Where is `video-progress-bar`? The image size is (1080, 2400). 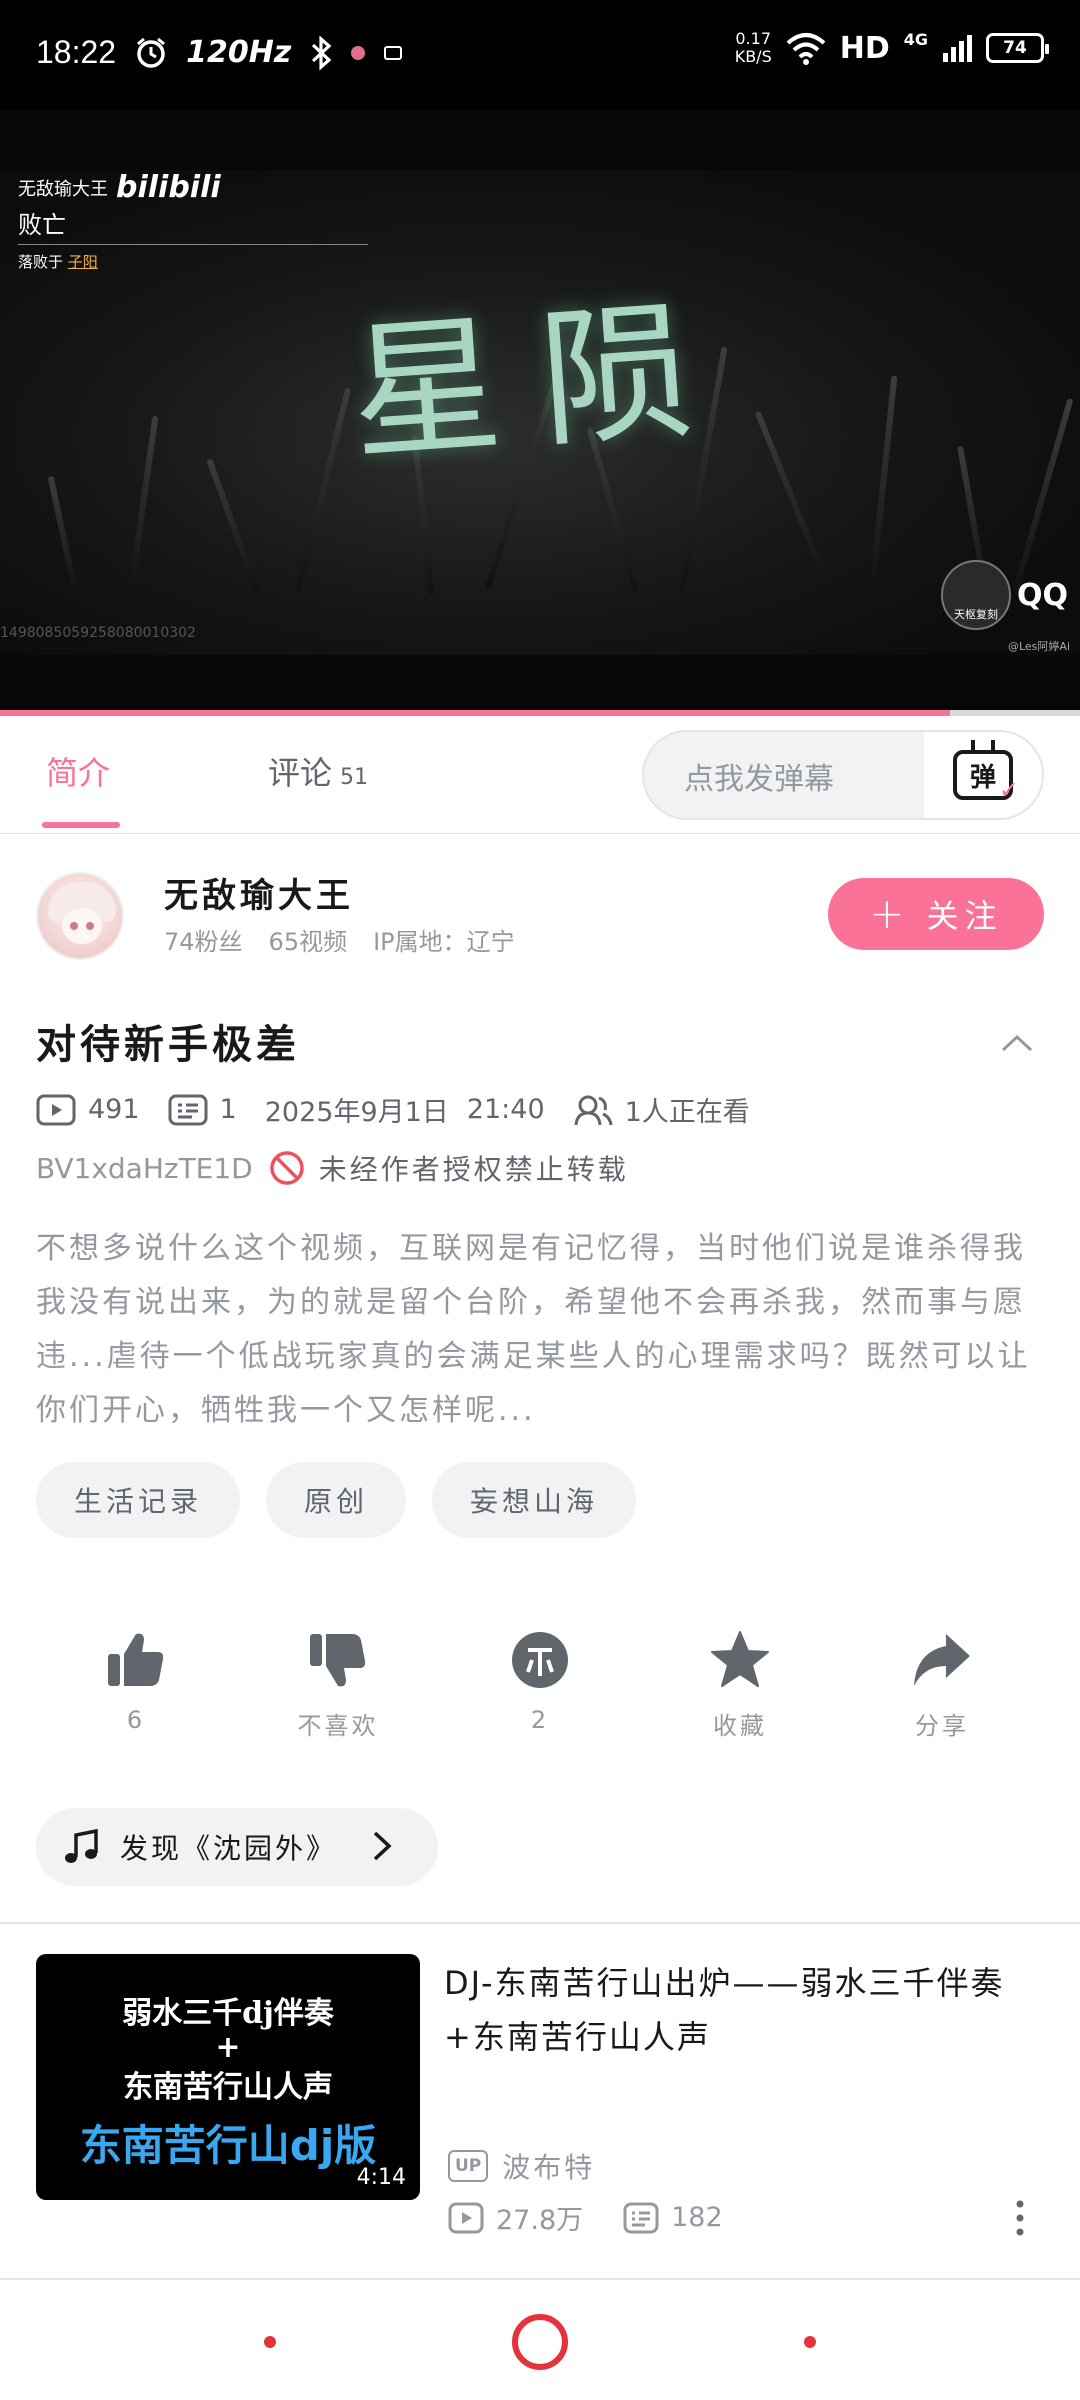 video-progress-bar is located at coordinates (540, 713).